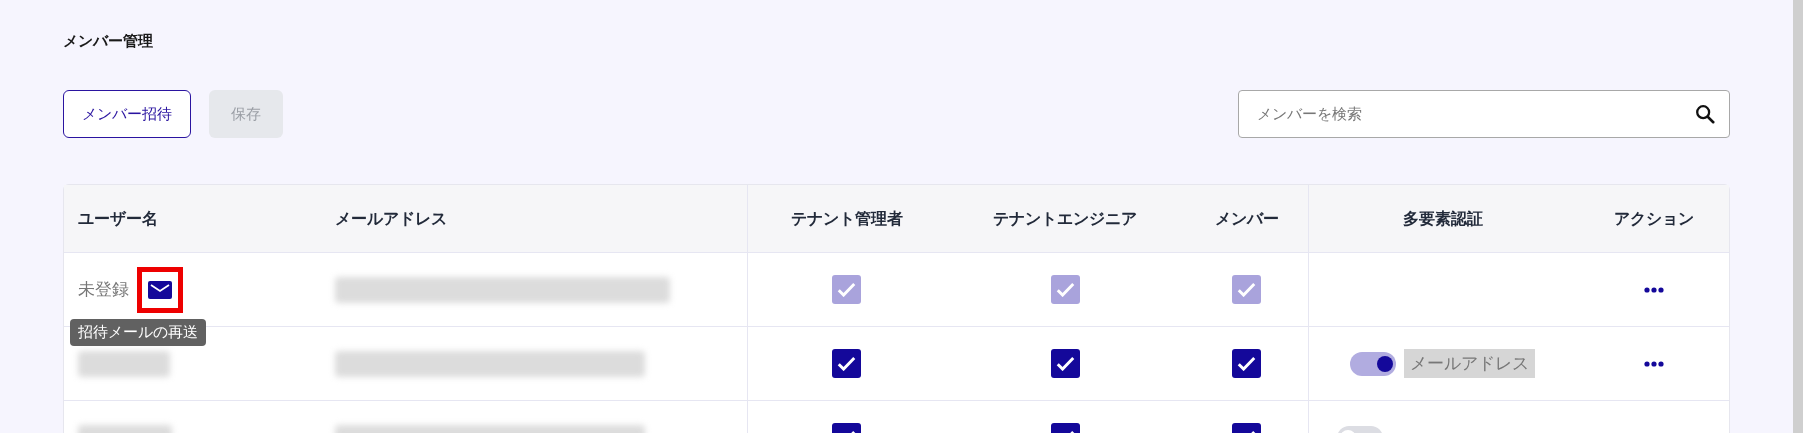 This screenshot has width=1803, height=433. Describe the element at coordinates (1442, 219) in the screenshot. I see `column-header: 多要素認証` at that location.